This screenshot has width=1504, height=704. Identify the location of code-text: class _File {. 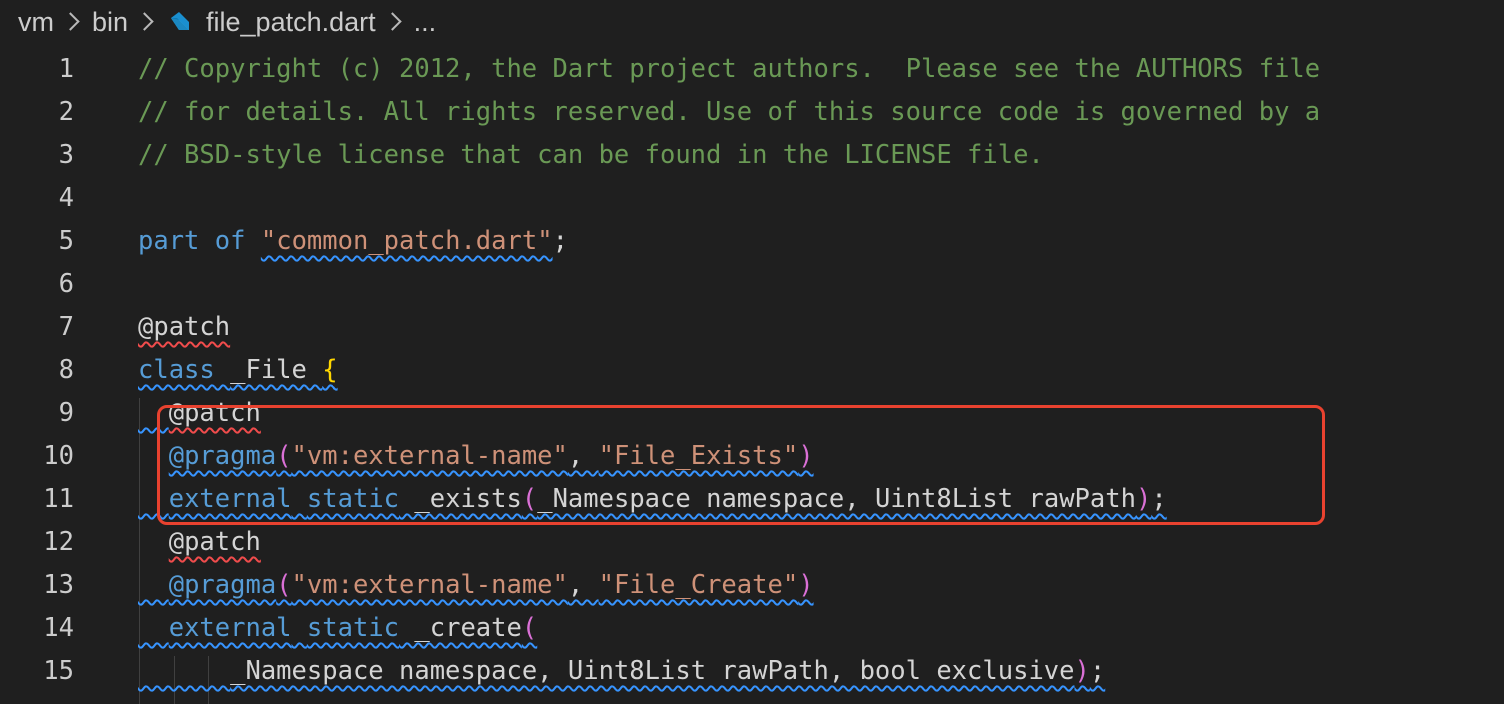
(238, 370).